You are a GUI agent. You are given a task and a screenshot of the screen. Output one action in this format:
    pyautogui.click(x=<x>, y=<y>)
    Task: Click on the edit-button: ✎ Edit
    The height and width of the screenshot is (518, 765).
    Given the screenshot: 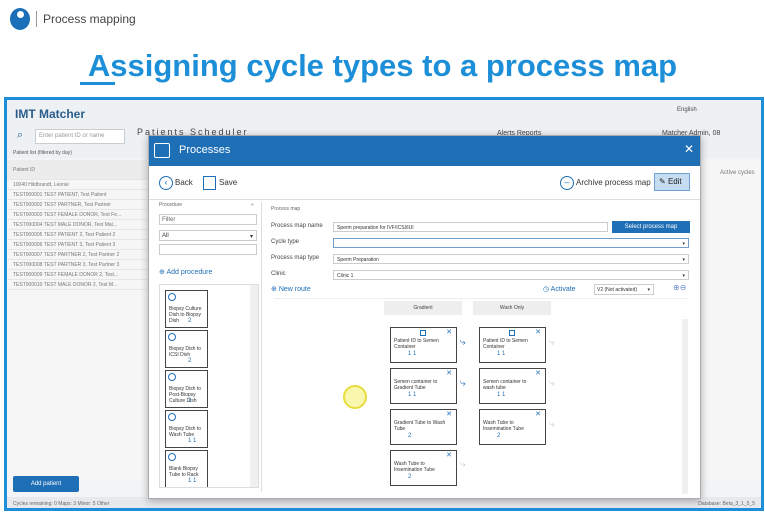 What is the action you would take?
    pyautogui.click(x=672, y=182)
    